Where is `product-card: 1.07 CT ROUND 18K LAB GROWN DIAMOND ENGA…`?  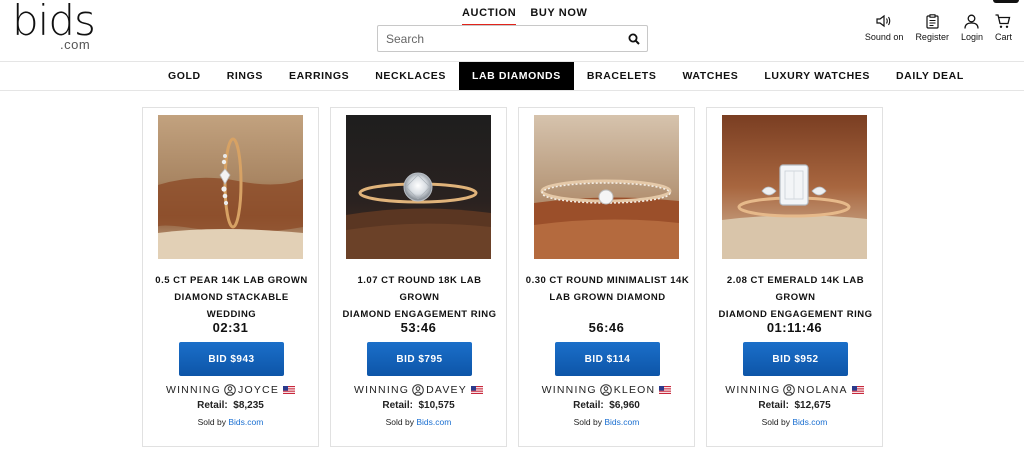
product-card: 1.07 CT ROUND 18K LAB GROWN DIAMOND ENGA… is located at coordinates (418, 277).